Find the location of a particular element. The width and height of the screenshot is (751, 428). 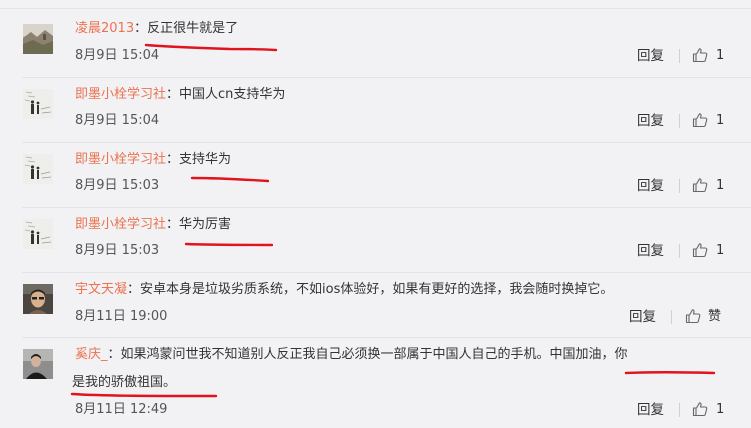

comment-text-line2: 是我的骄傲祖国。 is located at coordinates (124, 382).